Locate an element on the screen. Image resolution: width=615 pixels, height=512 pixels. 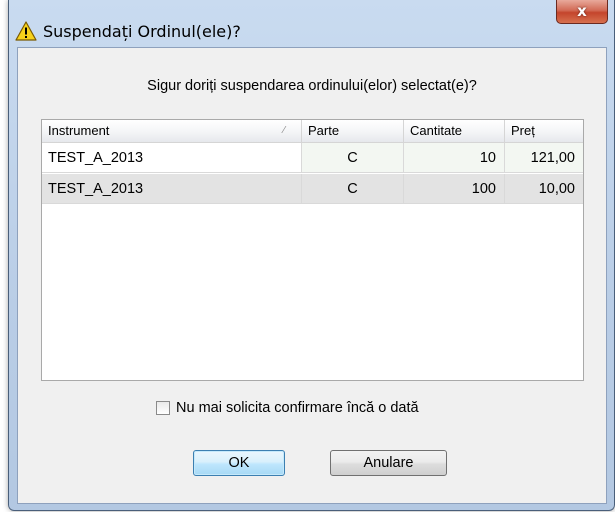
cell-pret: 121,00 is located at coordinates (544, 158).